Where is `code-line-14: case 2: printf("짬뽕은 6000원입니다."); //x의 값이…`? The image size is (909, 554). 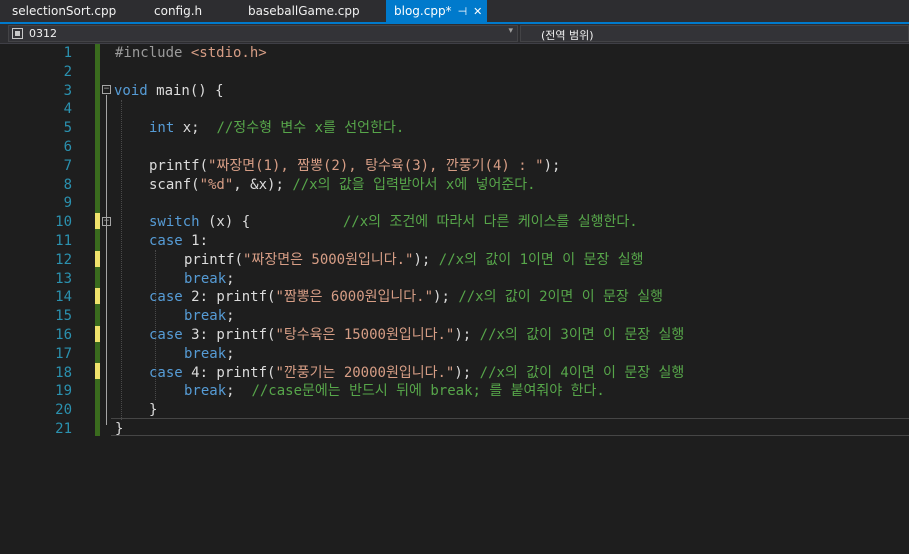 code-line-14: case 2: printf("짬뽕은 6000원입니다."); //x의 값이… is located at coordinates (406, 297).